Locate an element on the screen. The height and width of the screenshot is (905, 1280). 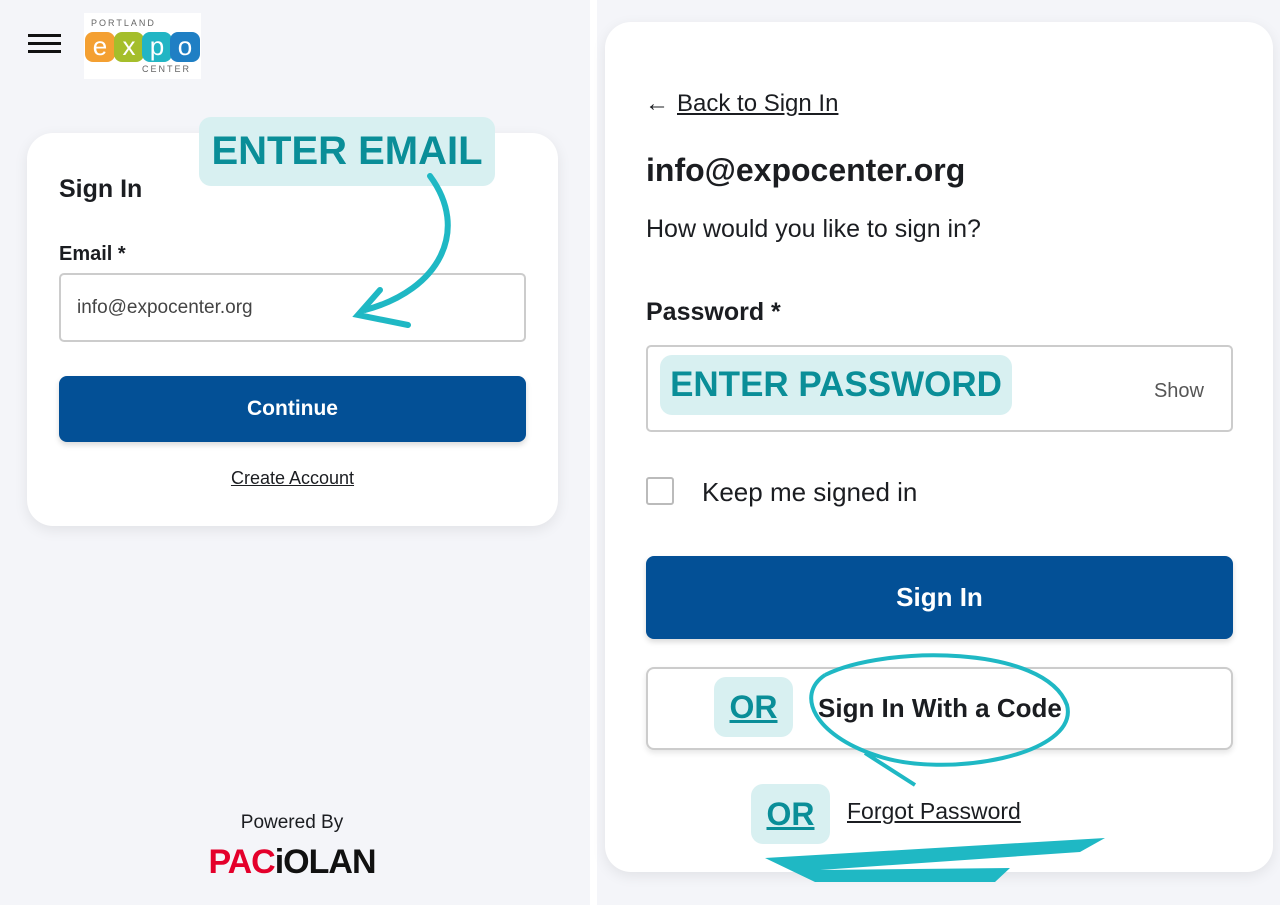
back-link: ← Back to Sign In is located at coordinates (741, 104).